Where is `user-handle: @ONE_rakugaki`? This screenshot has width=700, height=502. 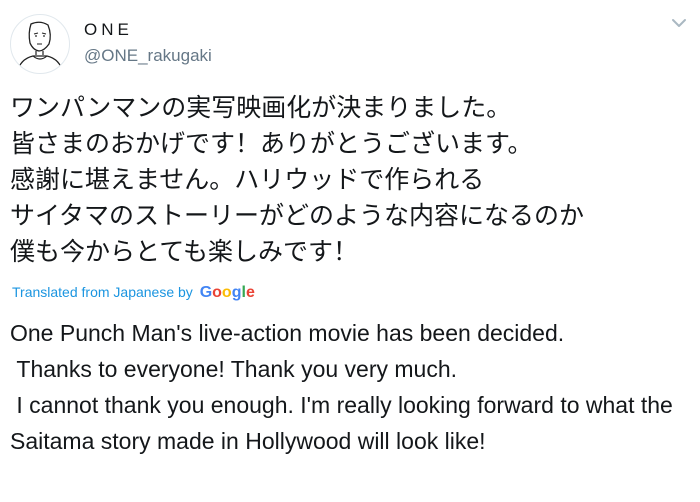
user-handle: @ONE_rakugaki is located at coordinates (148, 56).